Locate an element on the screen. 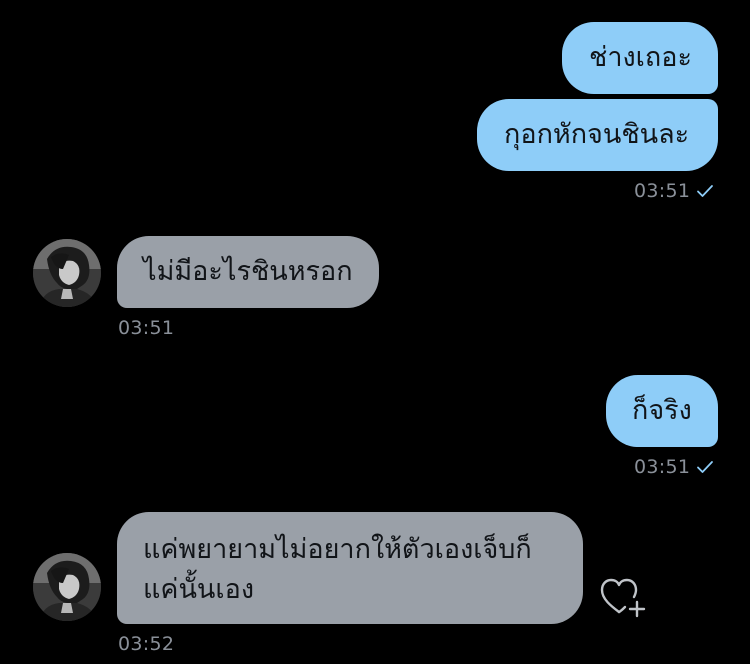  message-text-line: แค่พยายามไม่อยากให้ตัวเองเจ็บก็ is located at coordinates (337, 549).